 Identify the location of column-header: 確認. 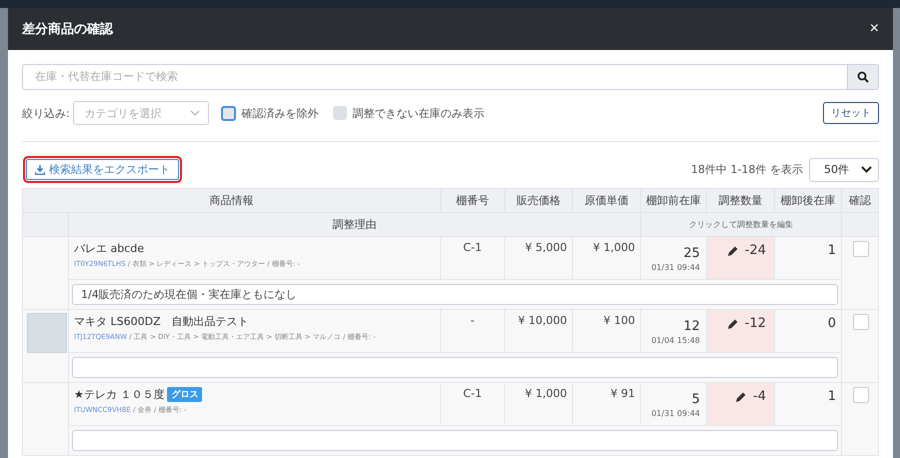
(860, 200).